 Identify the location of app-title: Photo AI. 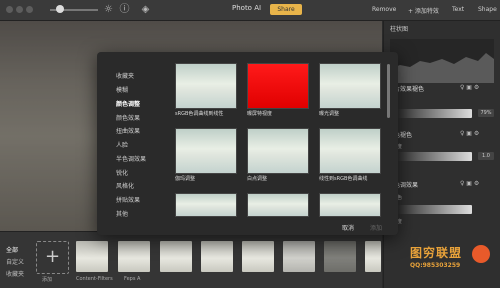
(247, 8).